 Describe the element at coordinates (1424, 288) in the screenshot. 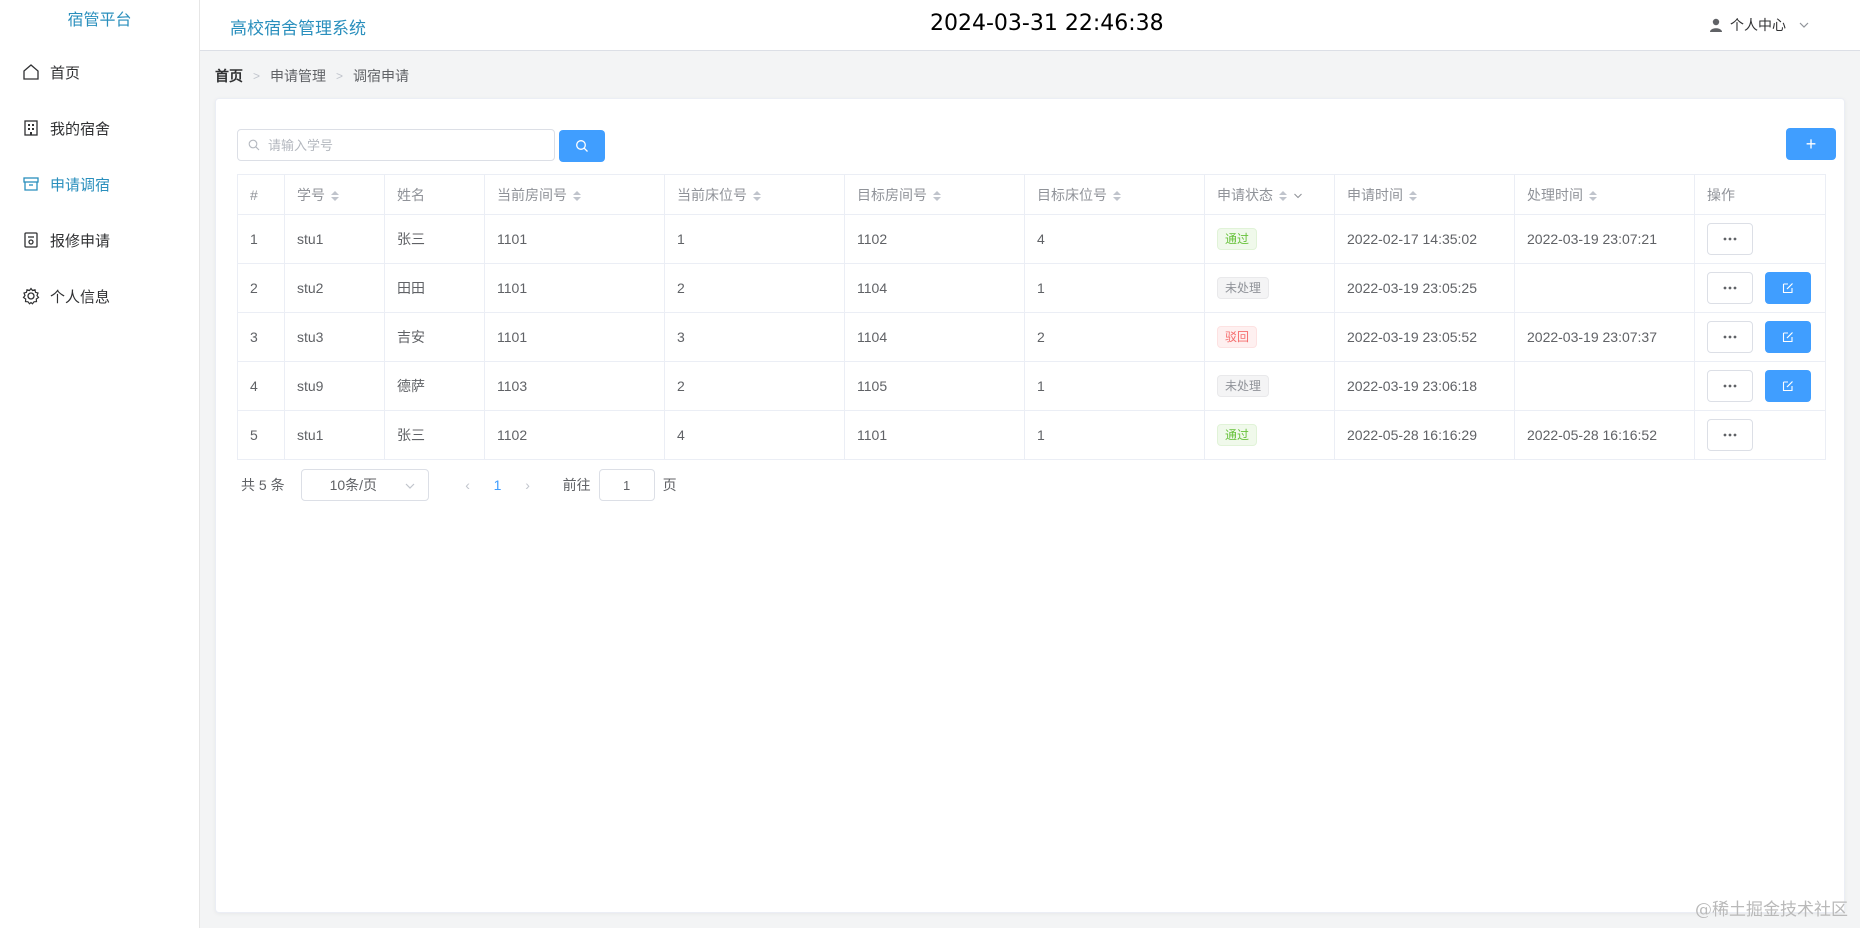

I see `cell-apply-time: 2022-03-19 23:05:25` at that location.